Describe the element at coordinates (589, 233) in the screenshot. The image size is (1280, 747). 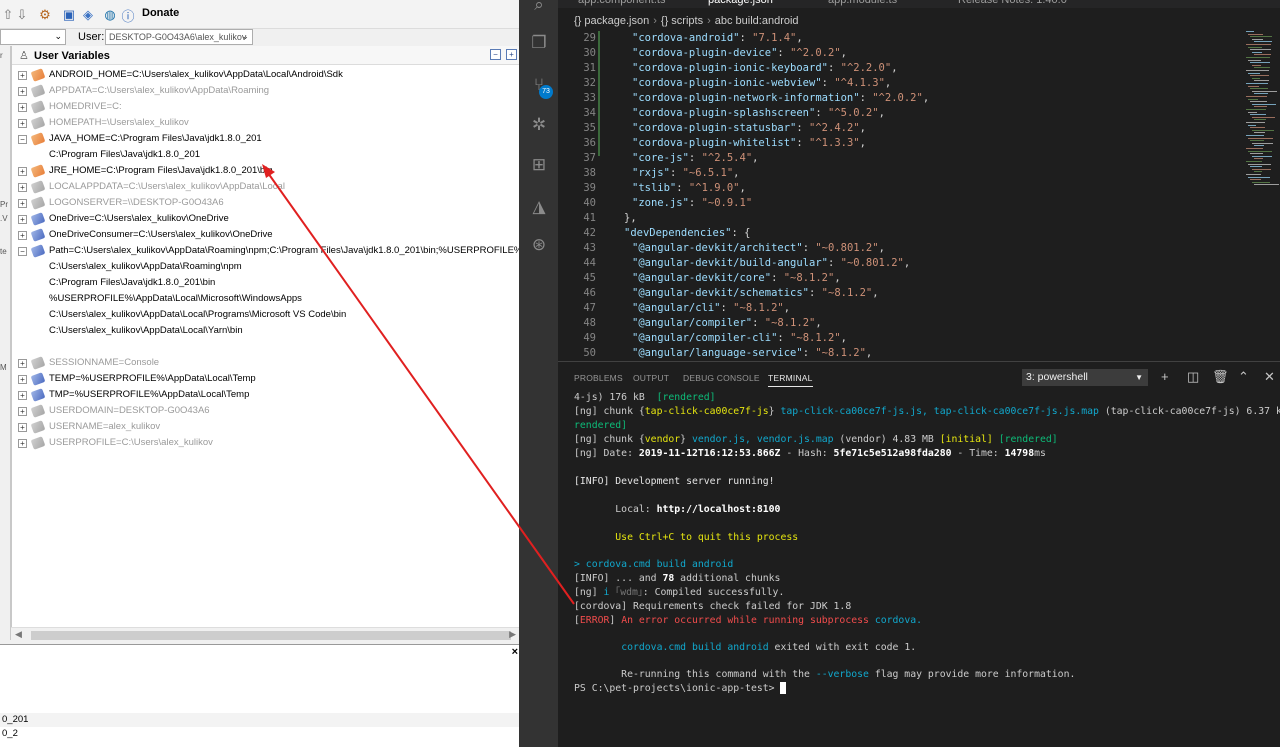
I see `line-number: 42` at that location.